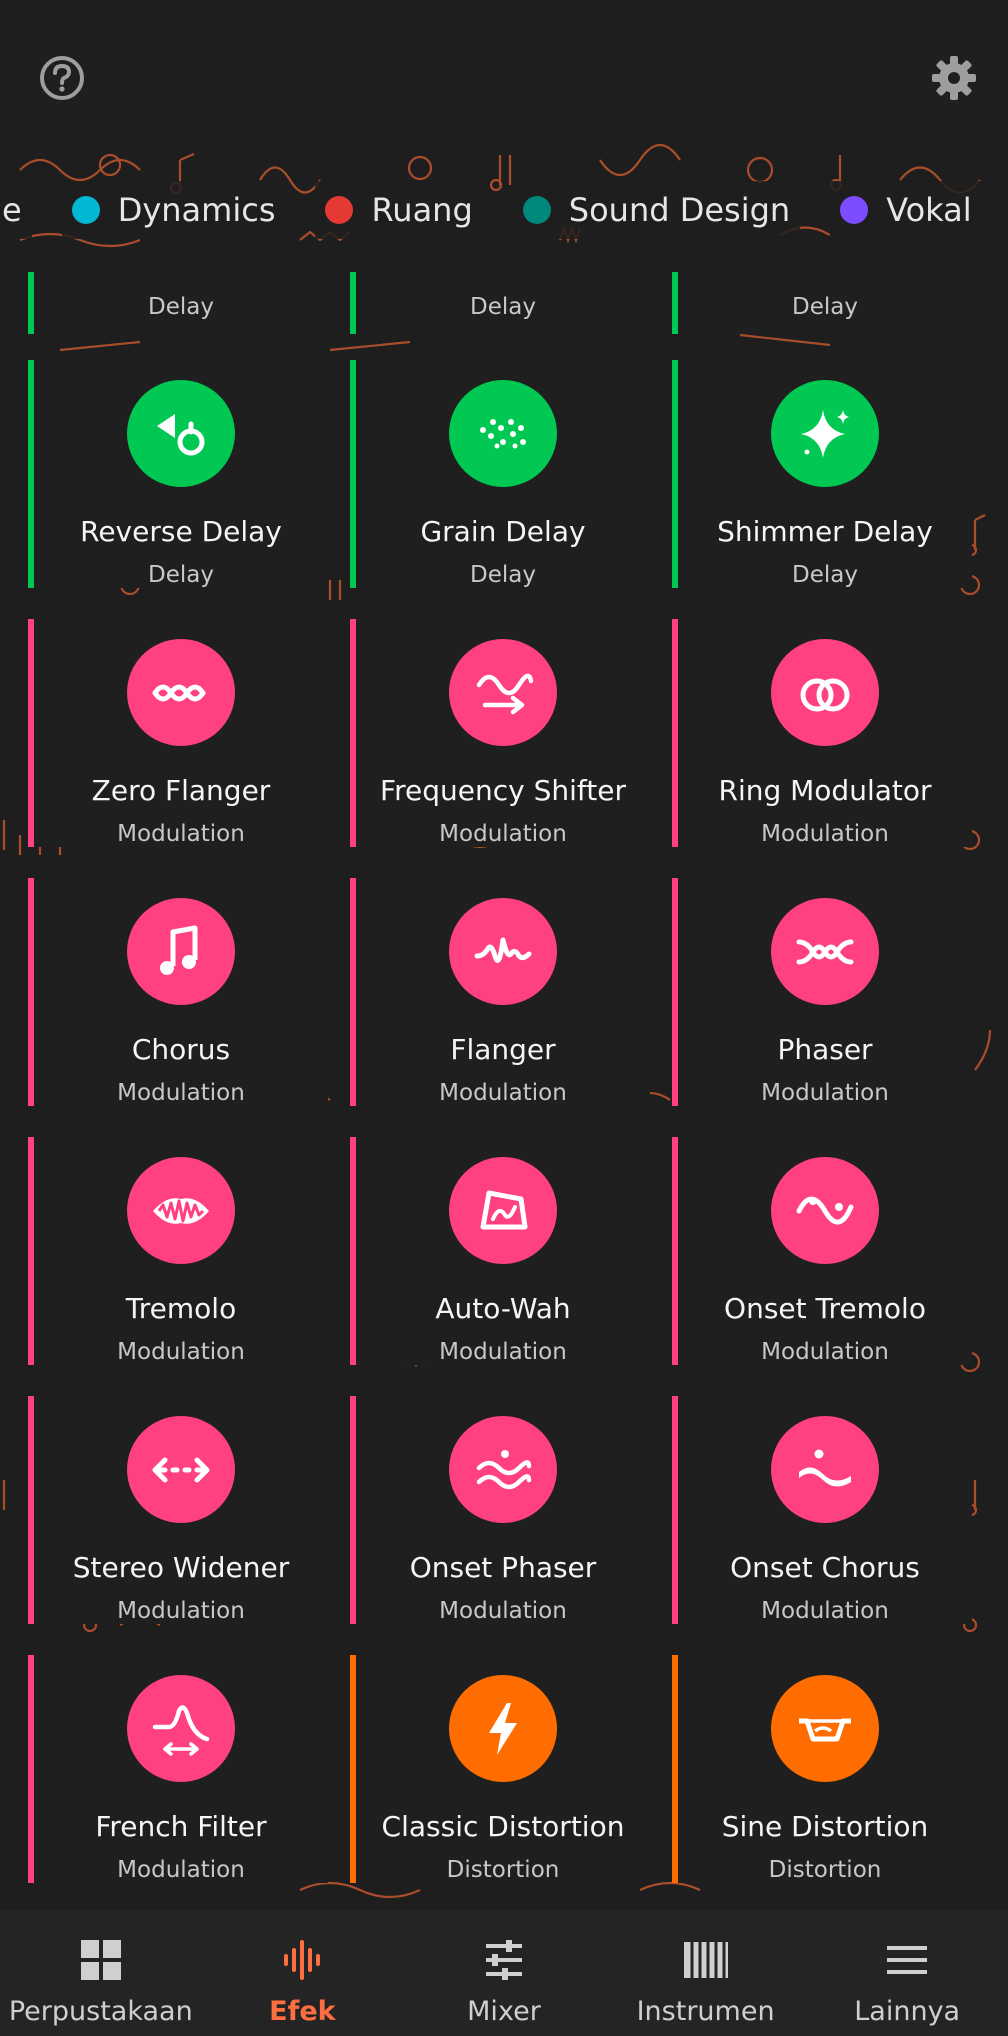 This screenshot has height=2036, width=1008. What do you see at coordinates (679, 210) in the screenshot?
I see `chip-label: Sound Design` at bounding box center [679, 210].